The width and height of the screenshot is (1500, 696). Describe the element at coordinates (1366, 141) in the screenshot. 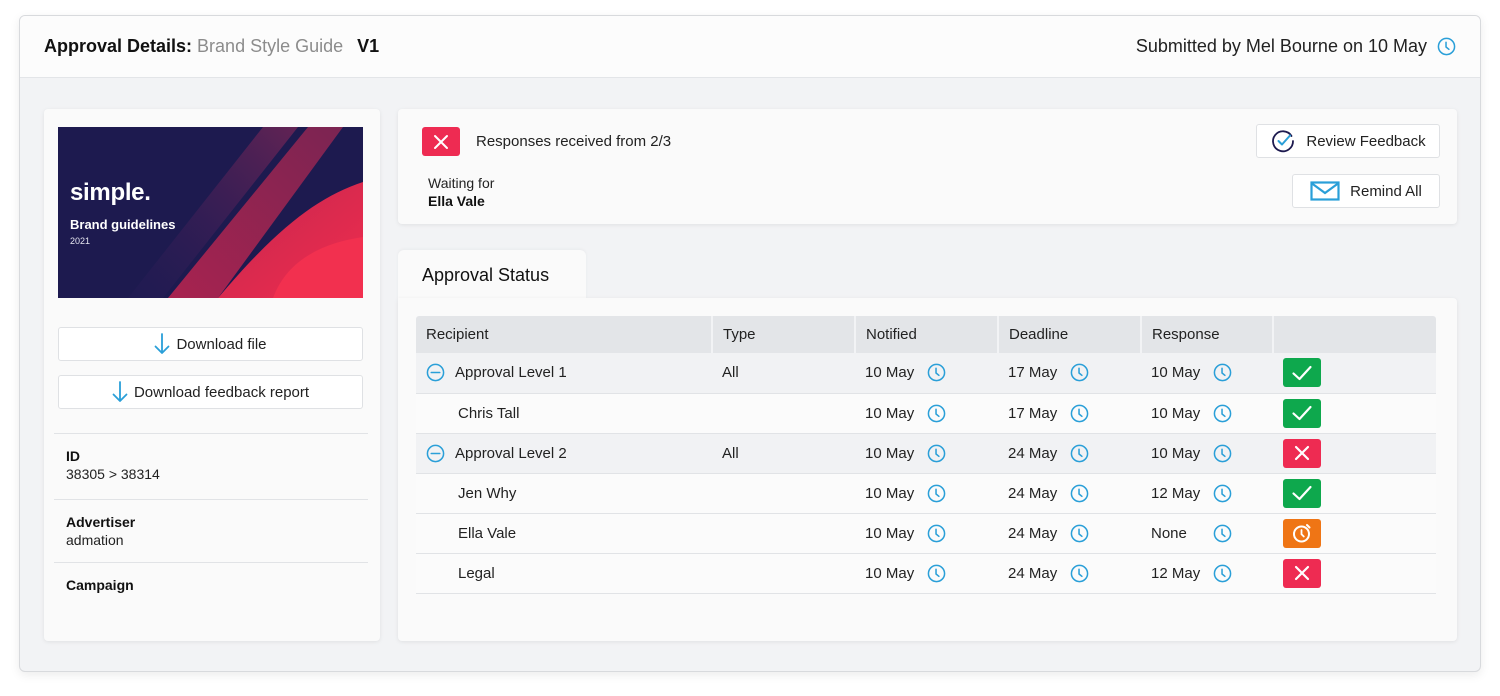

I see `review-feedback-label: Review Feedback` at that location.